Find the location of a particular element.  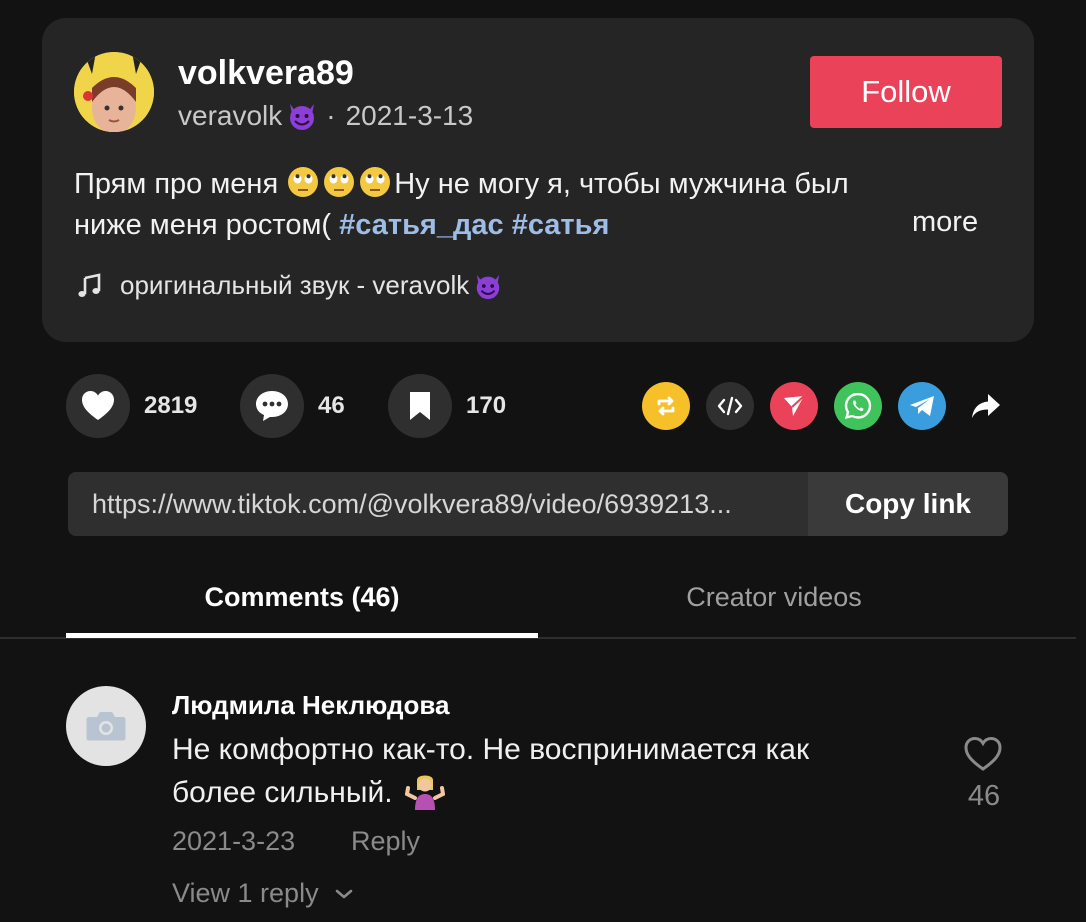

repost-icon is located at coordinates (666, 406).